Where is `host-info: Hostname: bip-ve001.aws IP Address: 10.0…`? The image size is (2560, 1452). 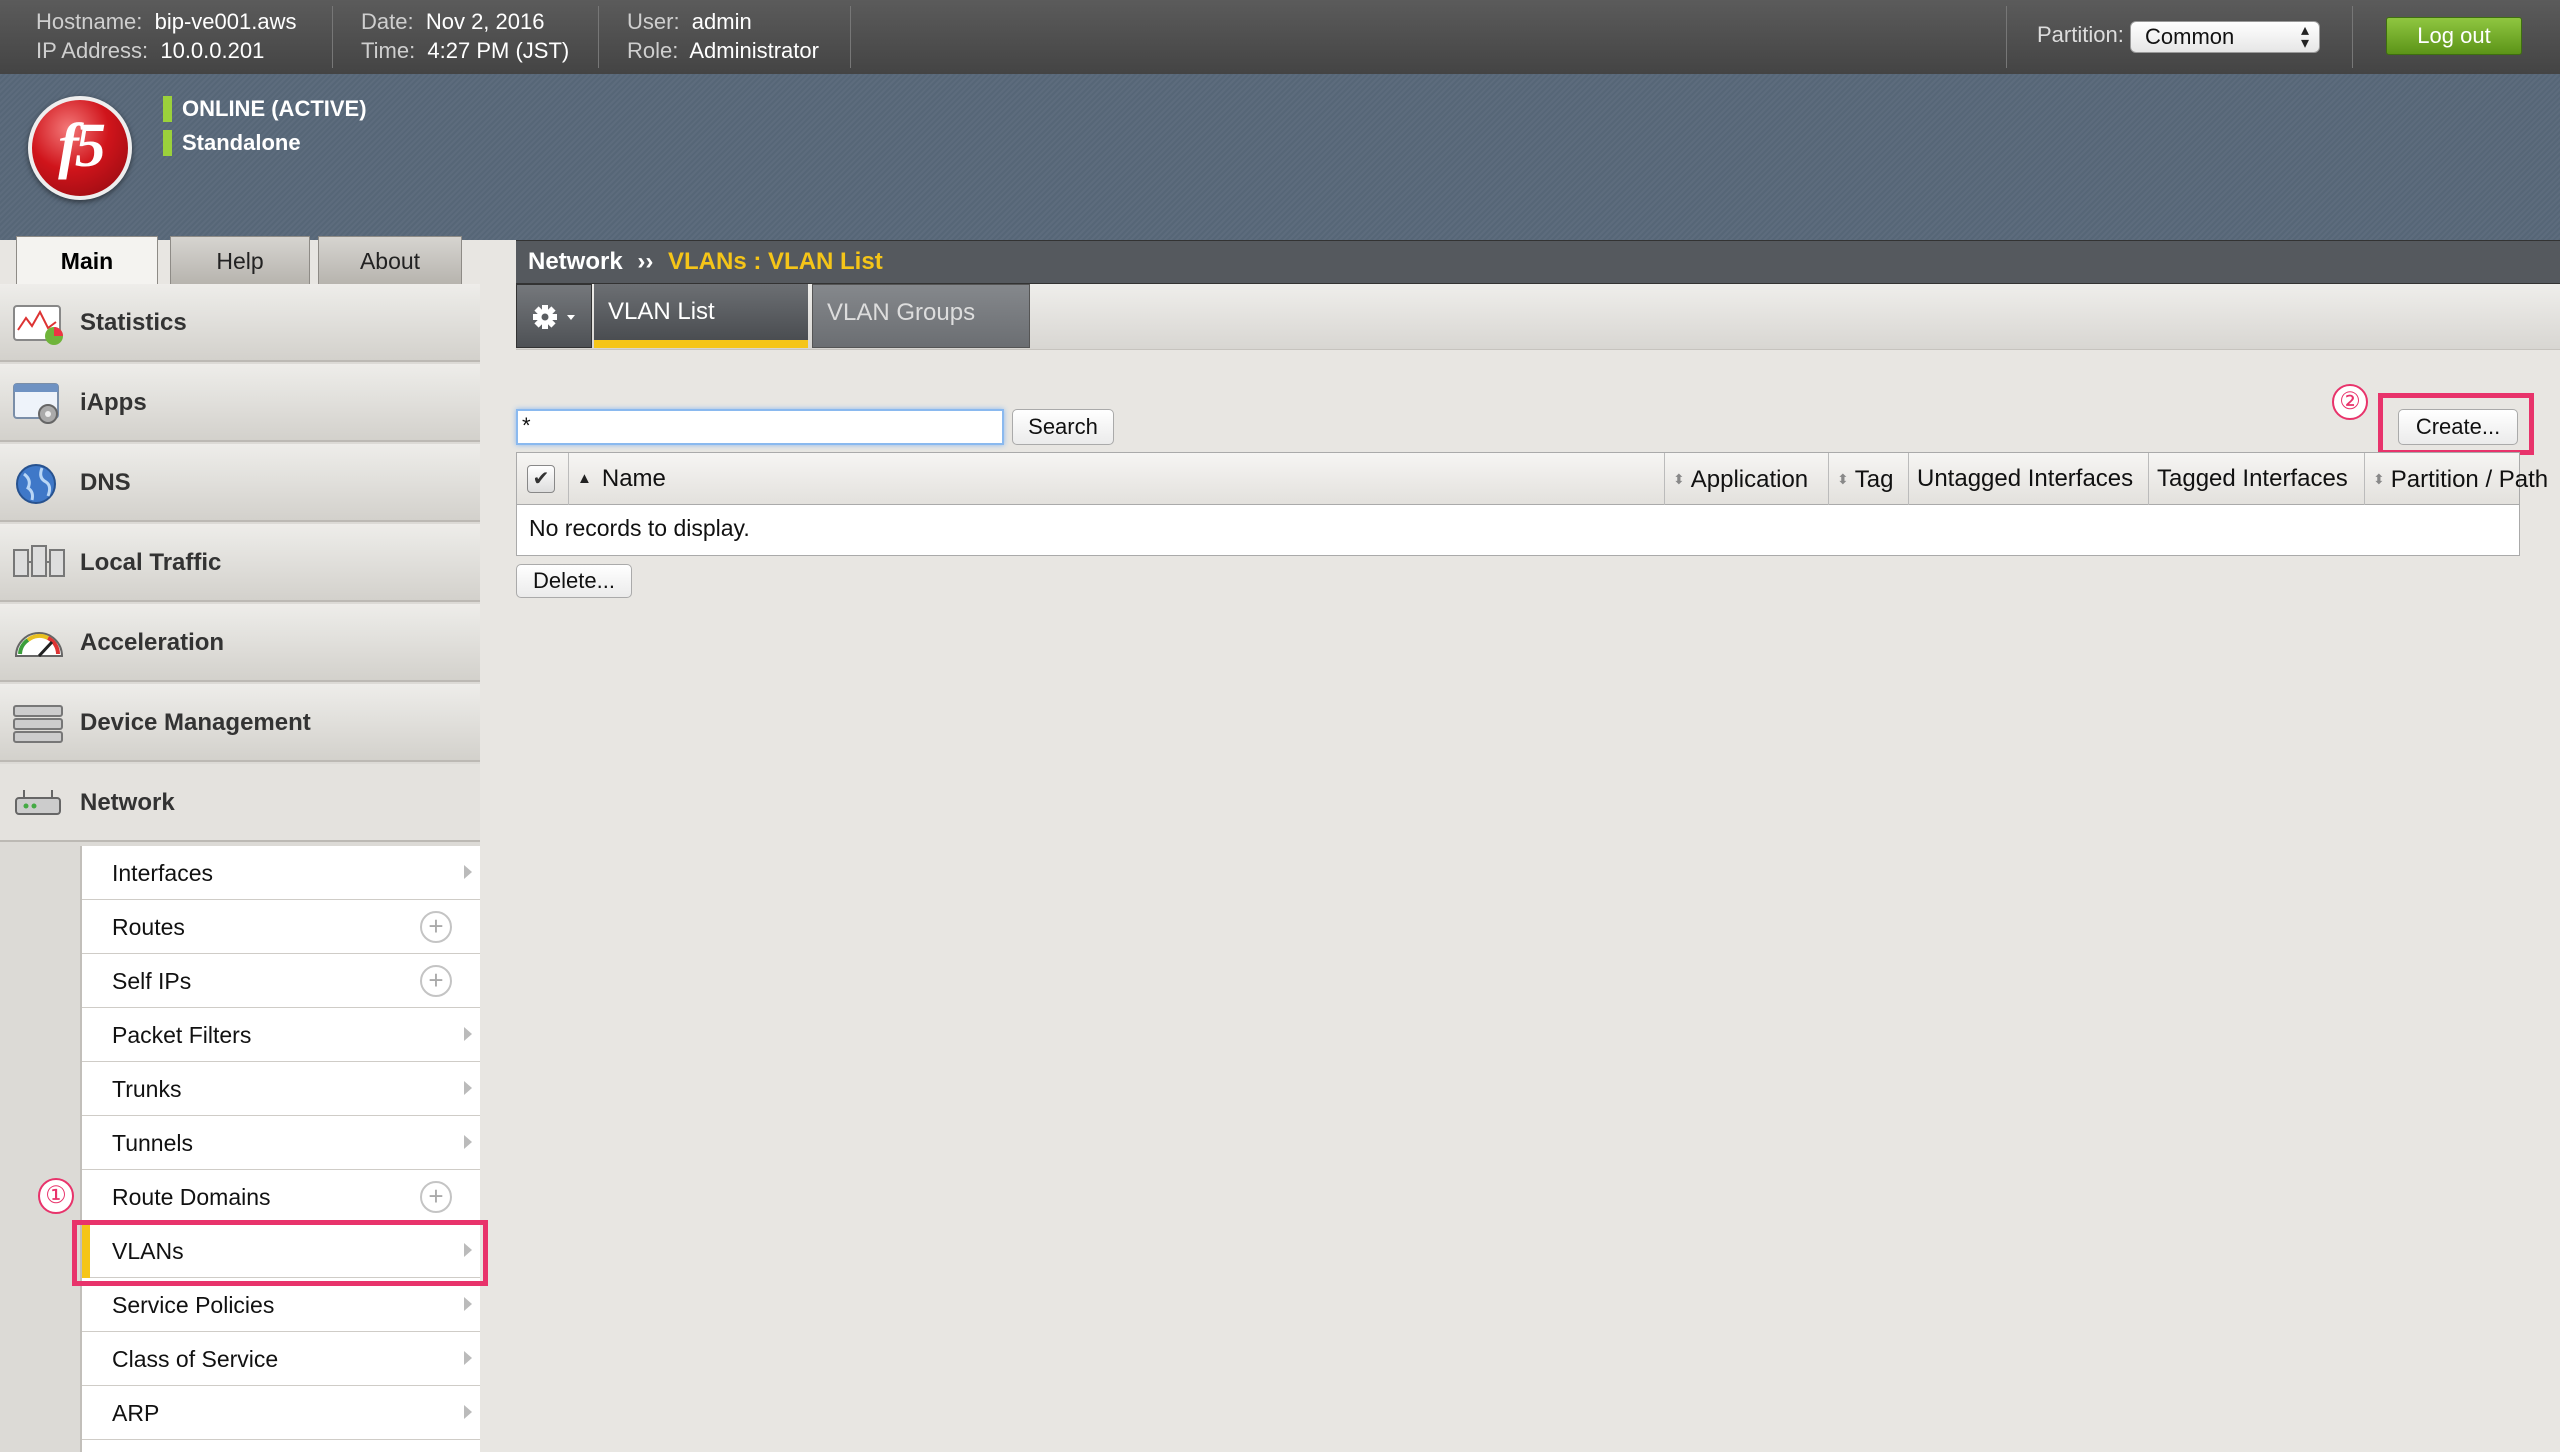 host-info: Hostname: bip-ve001.aws IP Address: 10.0… is located at coordinates (166, 36).